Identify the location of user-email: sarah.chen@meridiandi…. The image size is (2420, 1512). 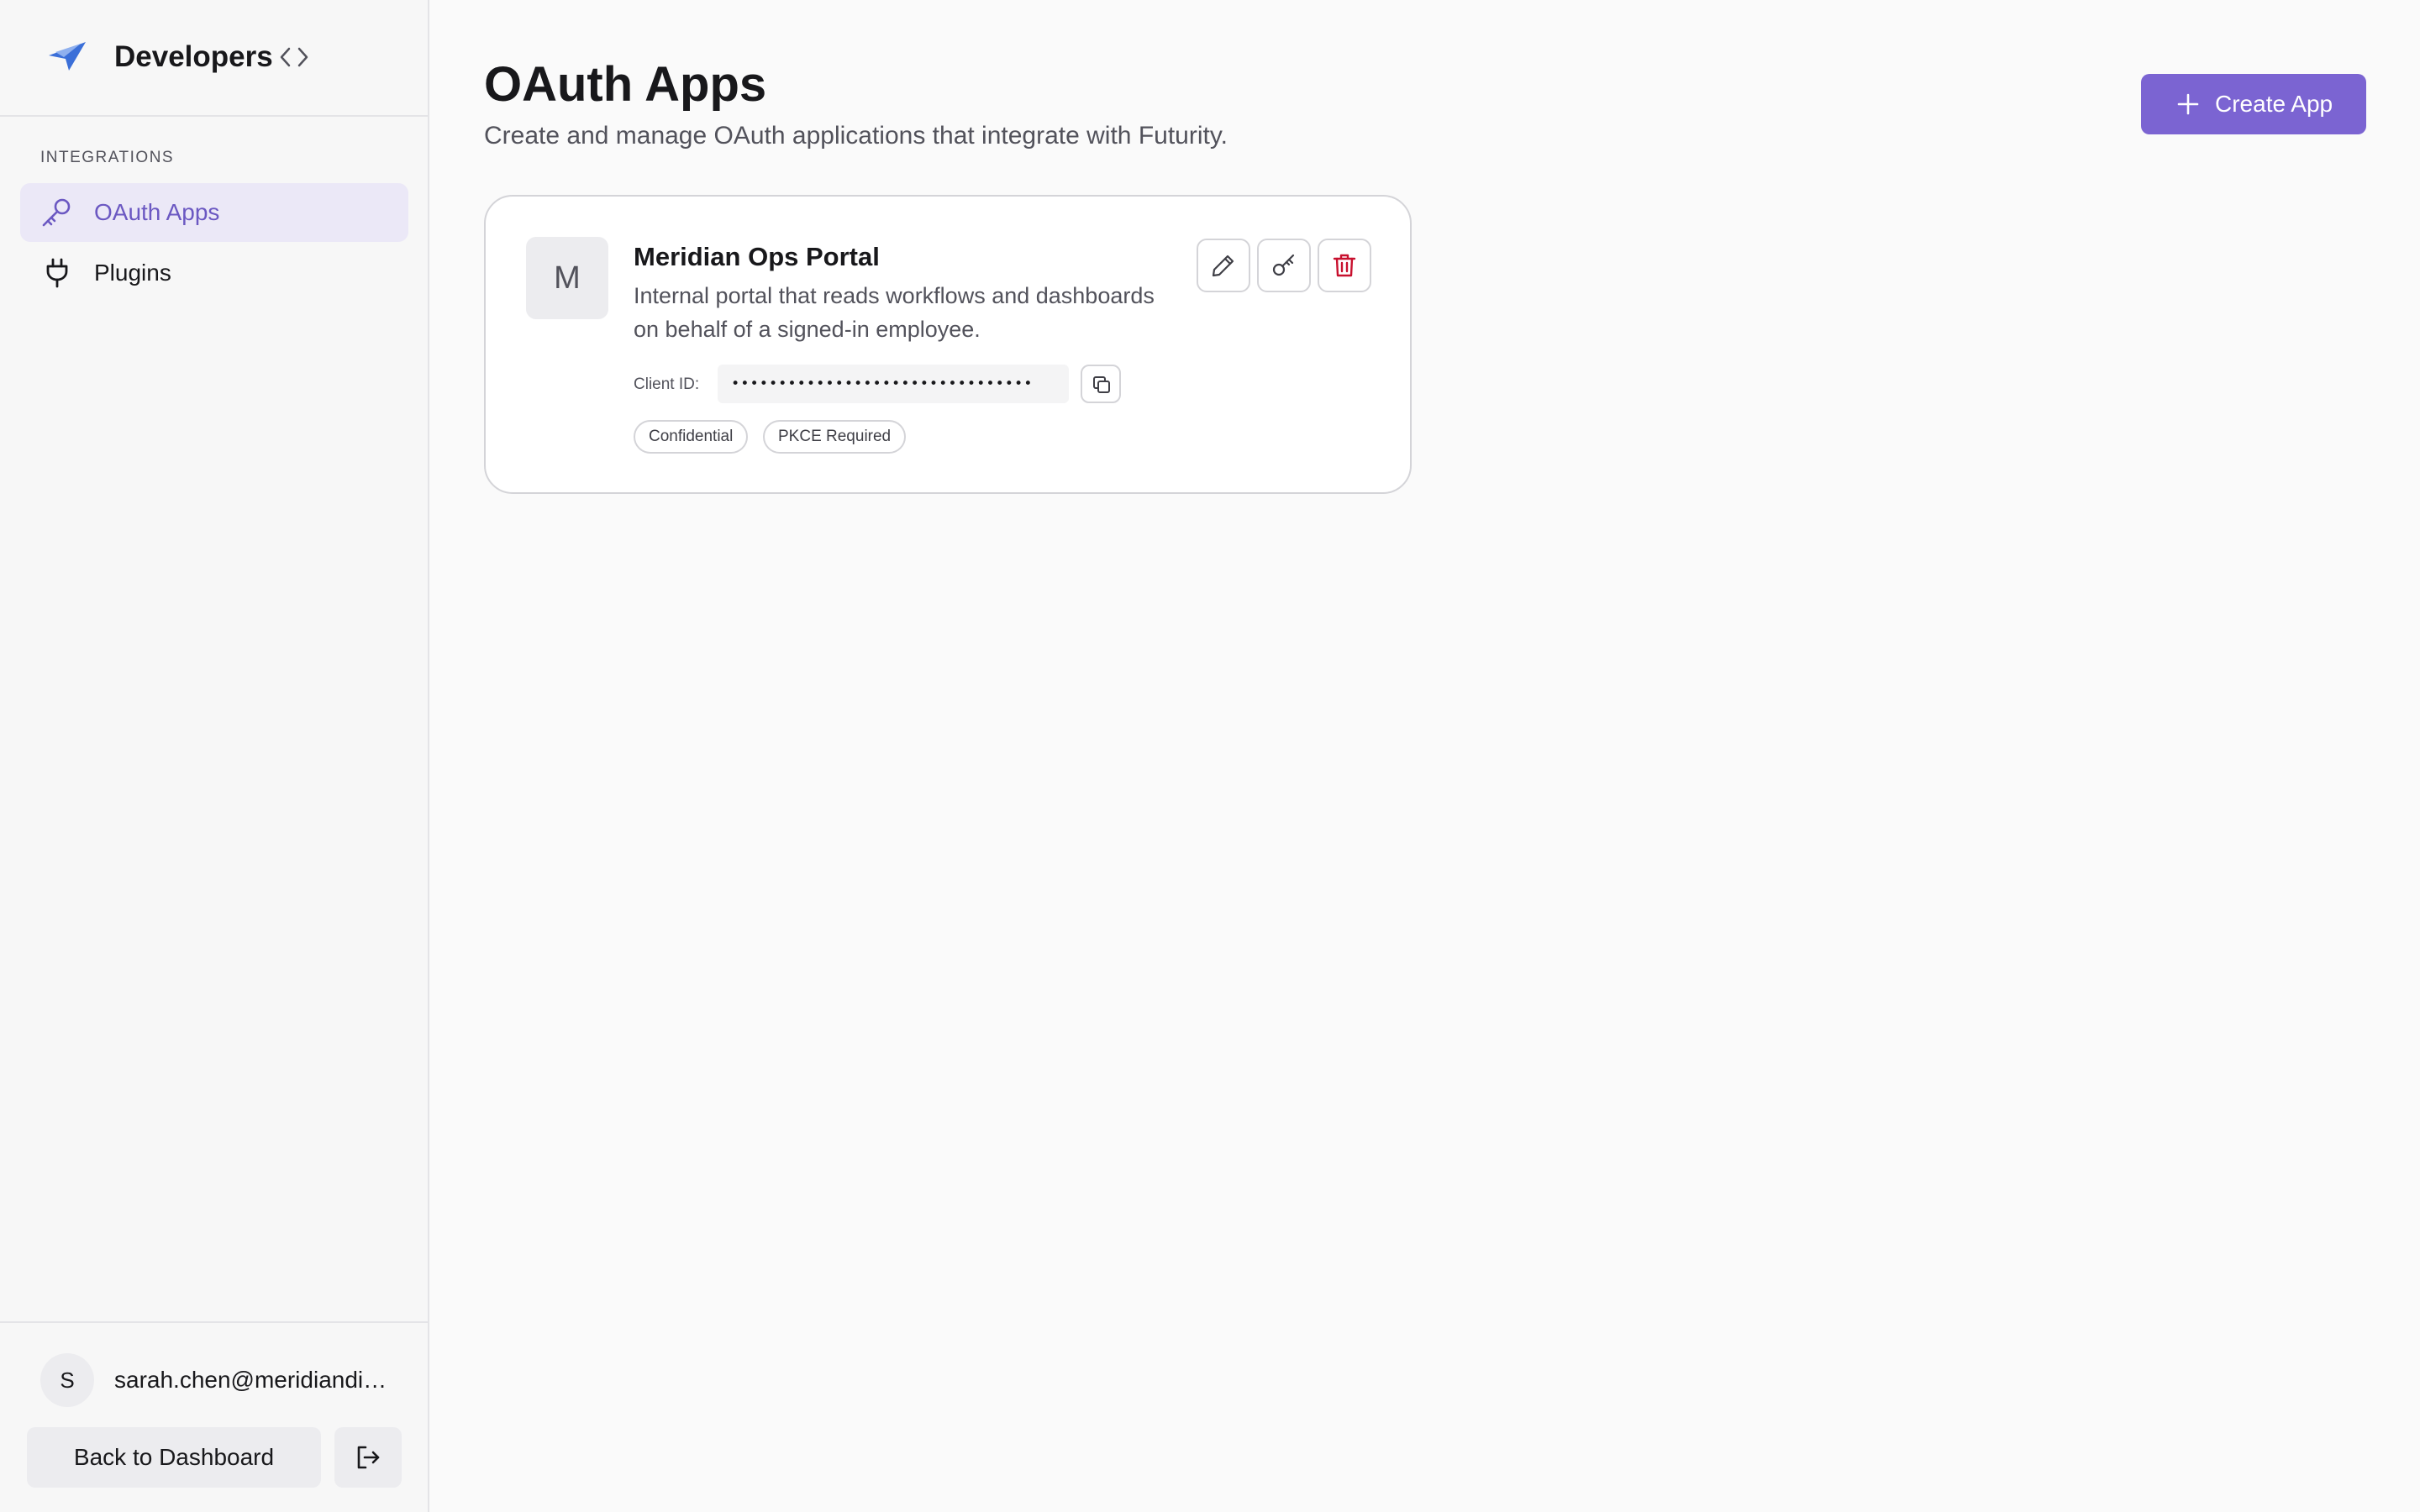
(250, 1380).